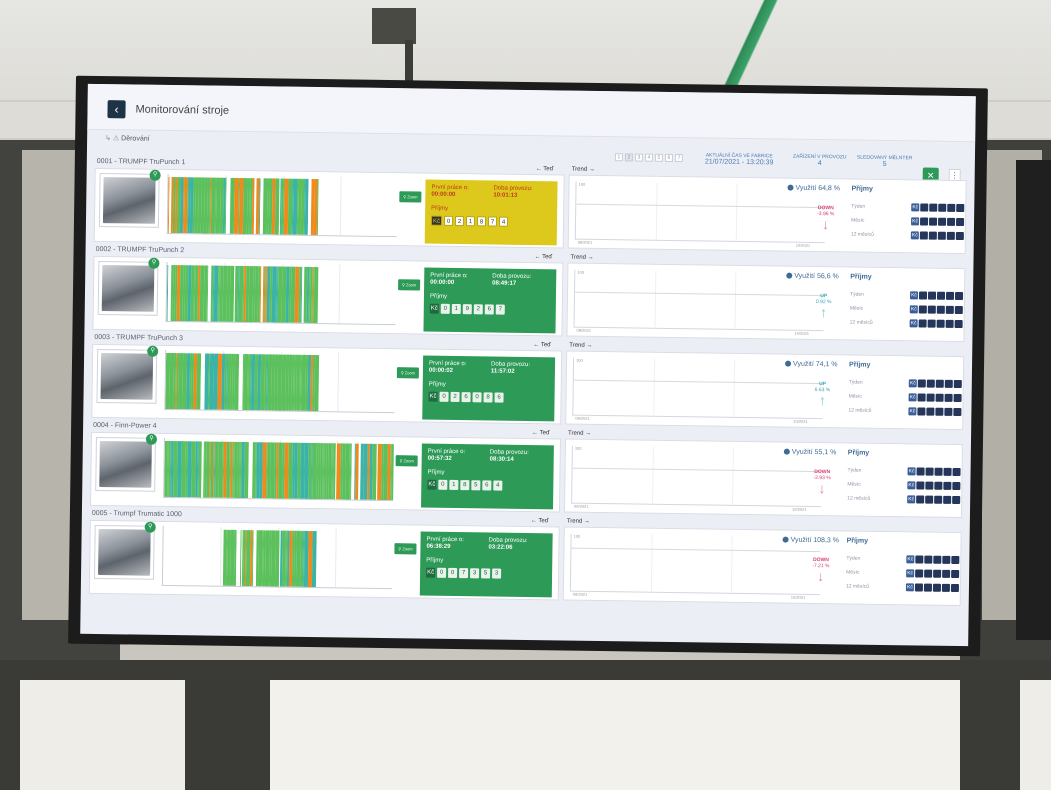 The image size is (1051, 790). Describe the element at coordinates (394, 26) in the screenshot. I see `ceiling-mount` at that location.